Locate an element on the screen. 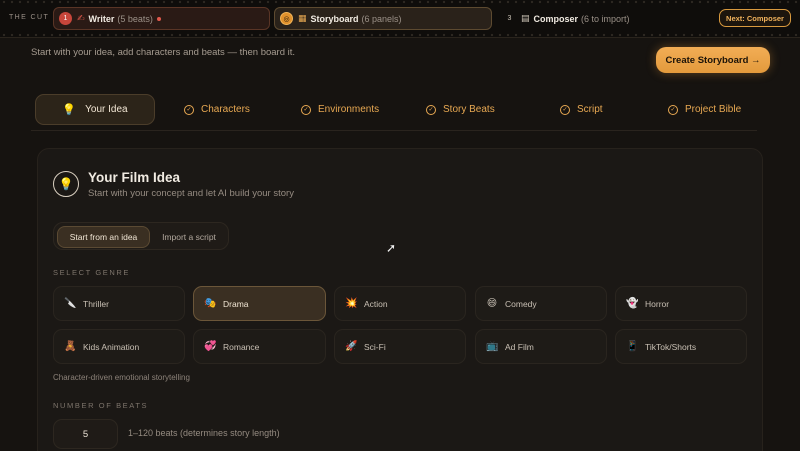 This screenshot has width=800, height=451. card-title: Your Film Idea is located at coordinates (134, 177).